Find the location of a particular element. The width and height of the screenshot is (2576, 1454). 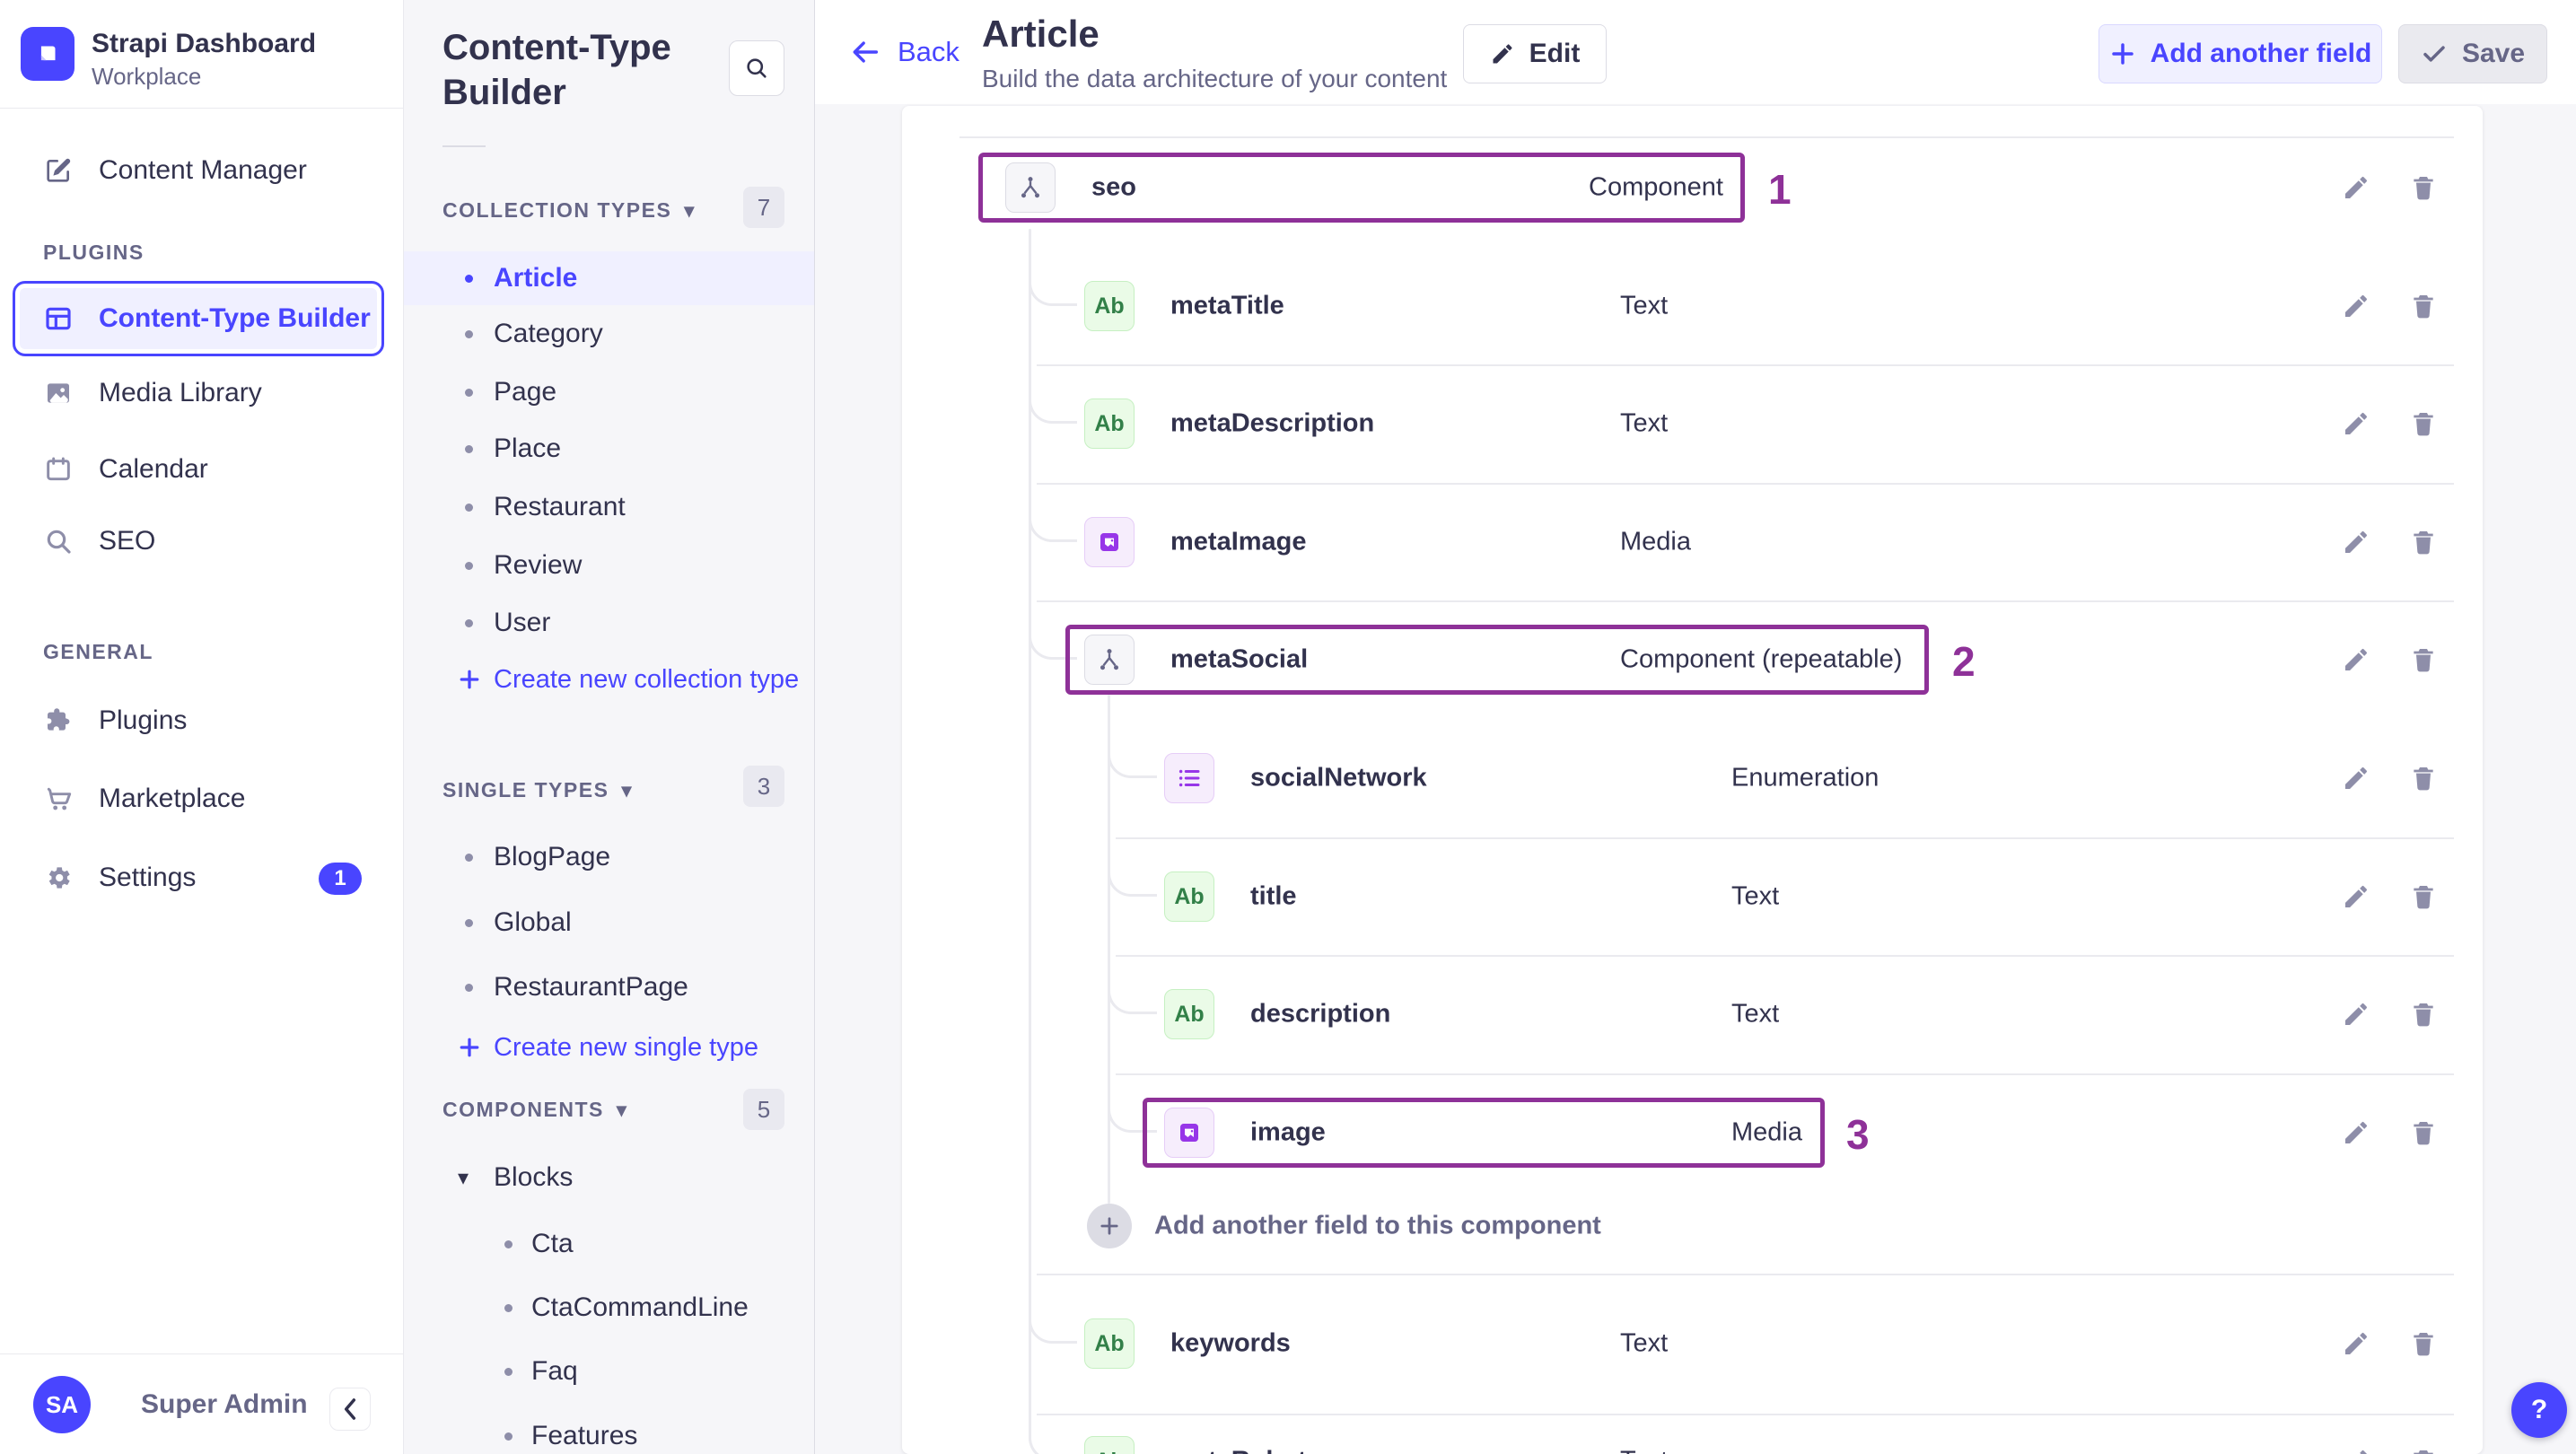

sidebar-item-content-manager: Content Manager is located at coordinates (201, 170).